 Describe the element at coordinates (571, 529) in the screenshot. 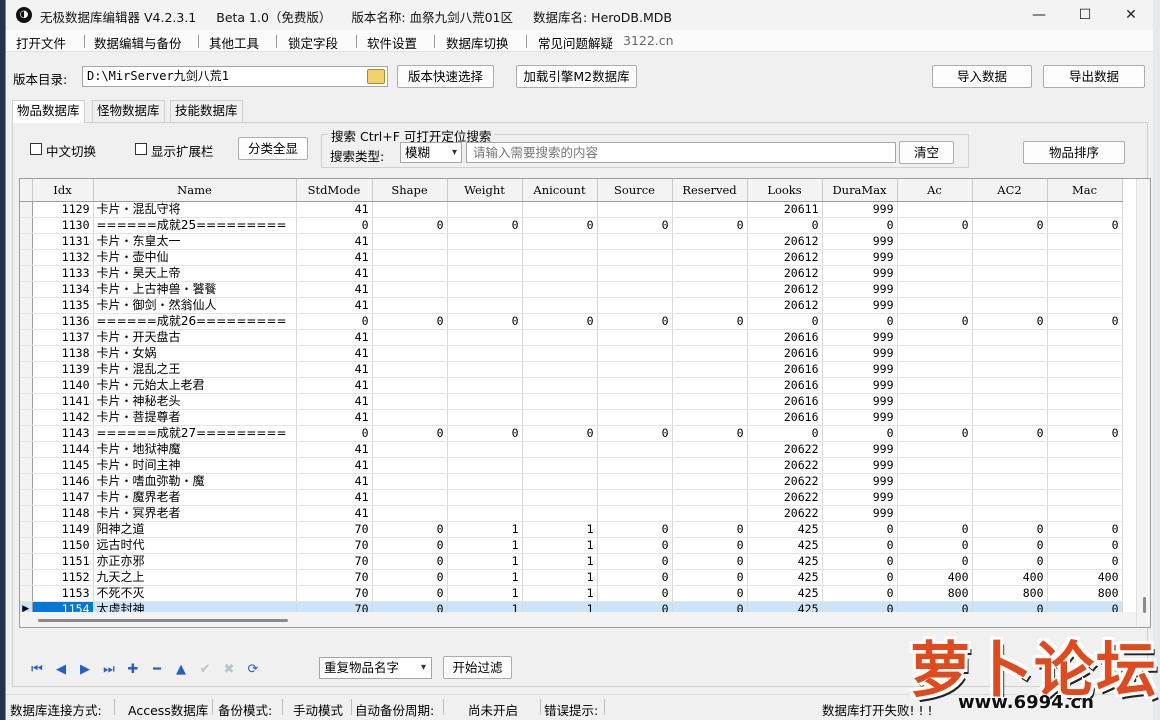

I see `table-row: 1149 阳神之道 70 0 1 1 0 0 425 0 0 0 0` at that location.